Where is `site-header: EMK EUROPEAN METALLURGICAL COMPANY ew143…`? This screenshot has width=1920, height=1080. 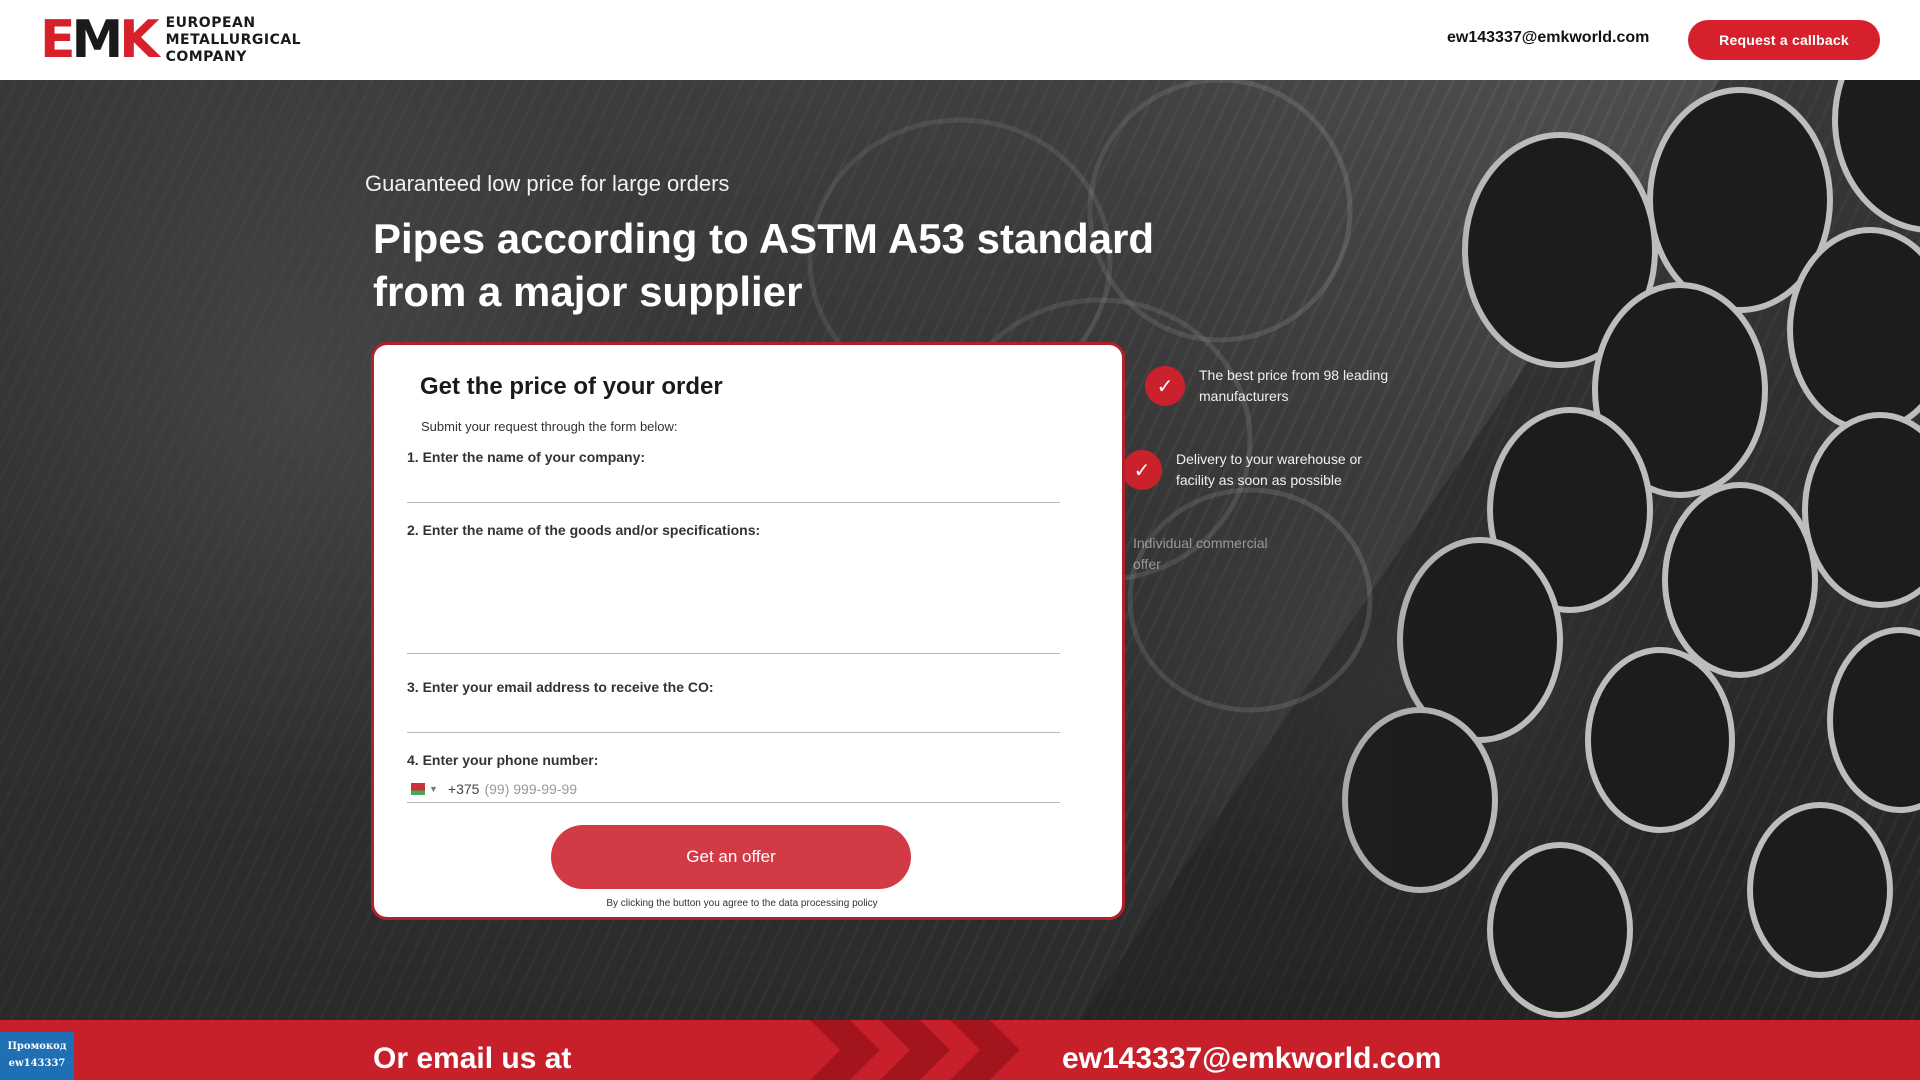 site-header: EMK EUROPEAN METALLURGICAL COMPANY ew143… is located at coordinates (960, 40).